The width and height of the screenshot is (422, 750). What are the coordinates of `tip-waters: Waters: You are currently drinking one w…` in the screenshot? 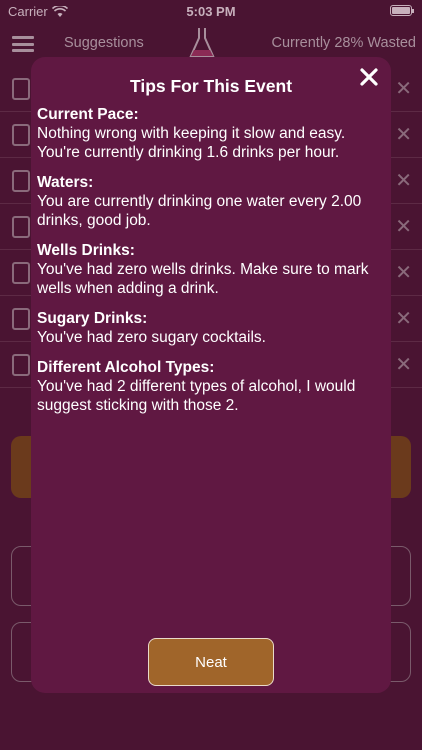 It's located at (209, 201).